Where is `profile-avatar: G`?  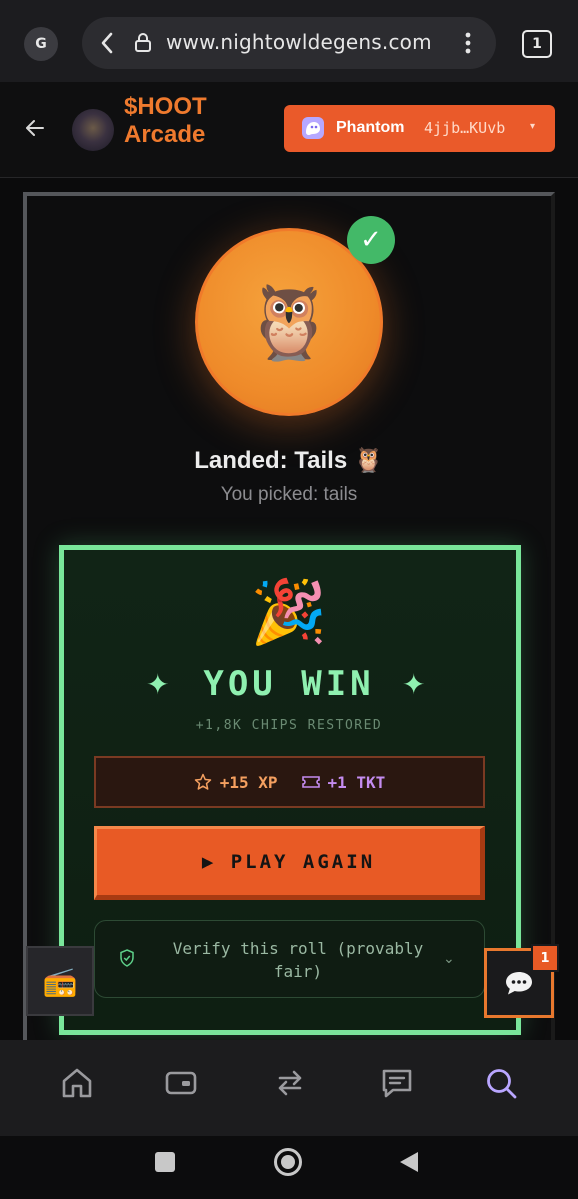 profile-avatar: G is located at coordinates (41, 44).